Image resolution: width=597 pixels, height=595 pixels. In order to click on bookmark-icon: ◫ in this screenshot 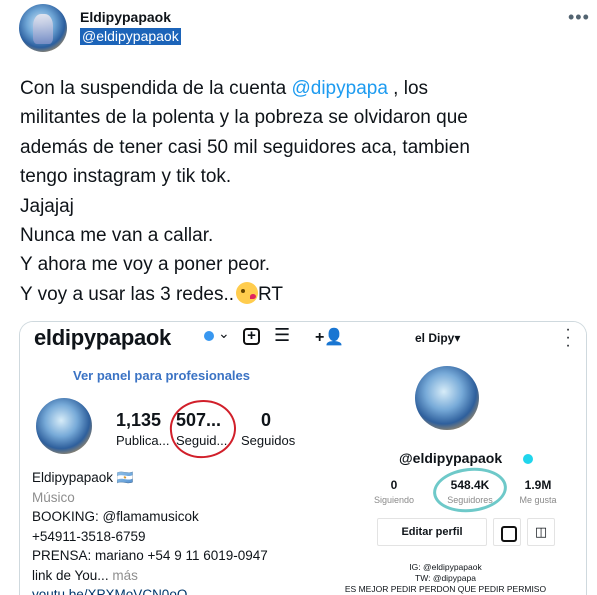, I will do `click(541, 532)`.